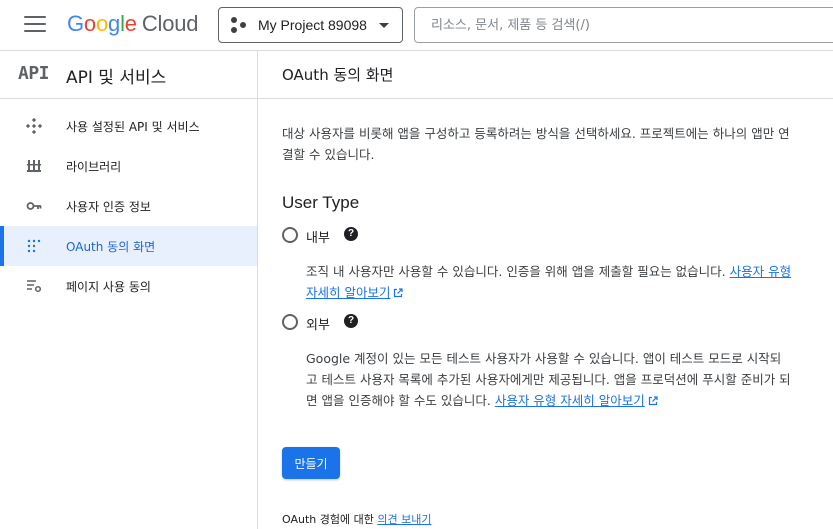 The image size is (833, 529). I want to click on sidebar-title: API 및 서비스, so click(116, 78).